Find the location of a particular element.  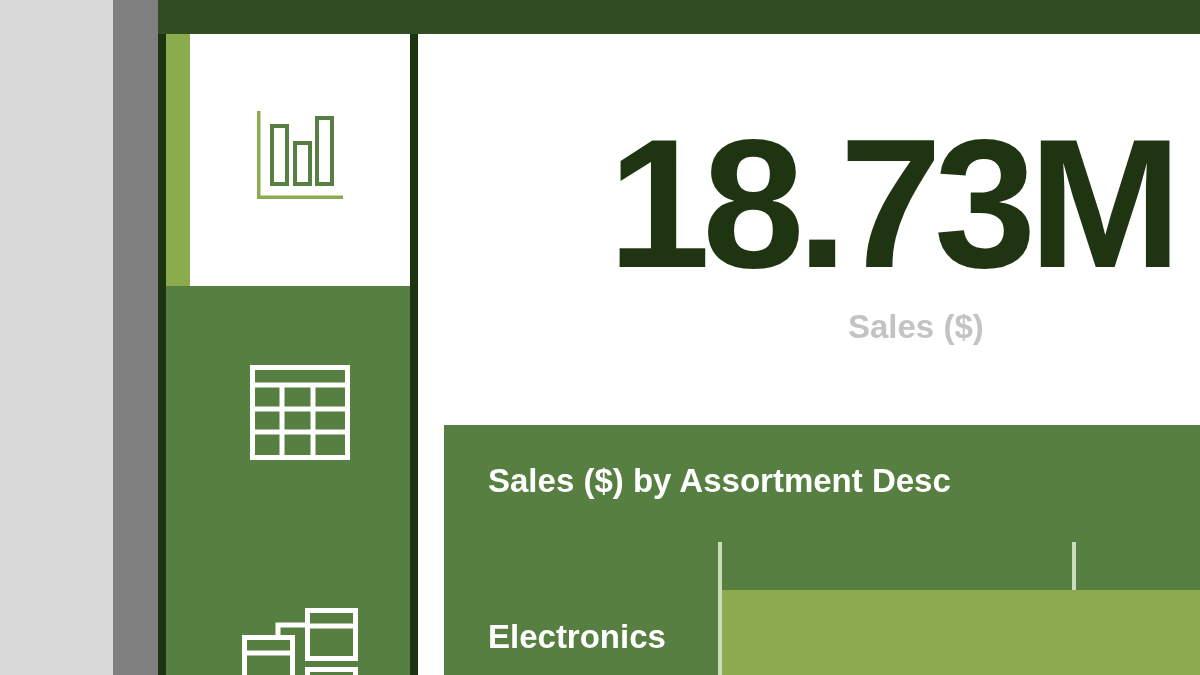

kpi-label: Sales ($) is located at coordinates (915, 327).